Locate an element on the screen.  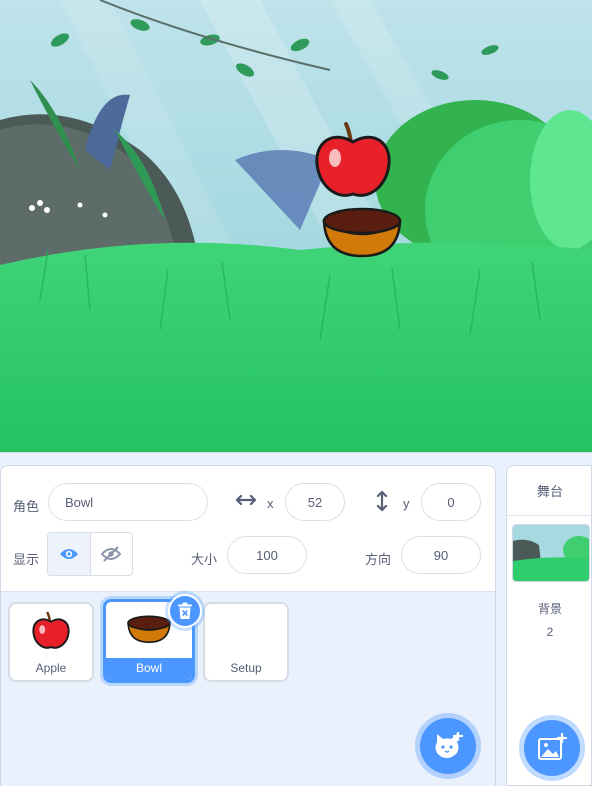
sprite-tile-label: Apple is located at coordinates (51, 668).